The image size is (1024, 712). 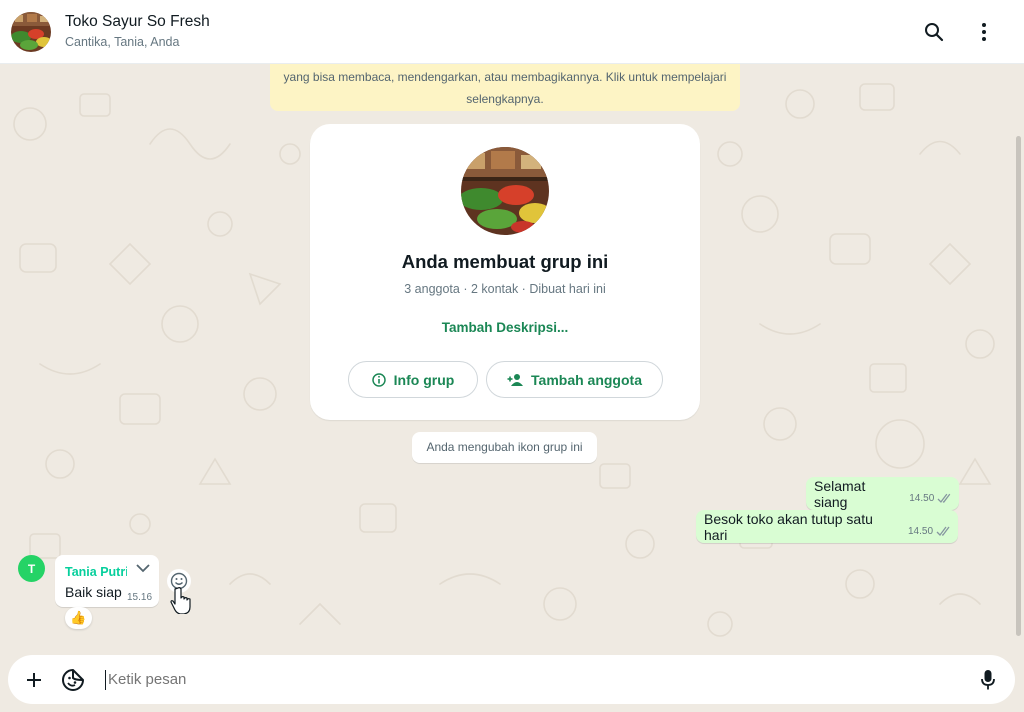 I want to click on add-person-icon, so click(x=515, y=379).